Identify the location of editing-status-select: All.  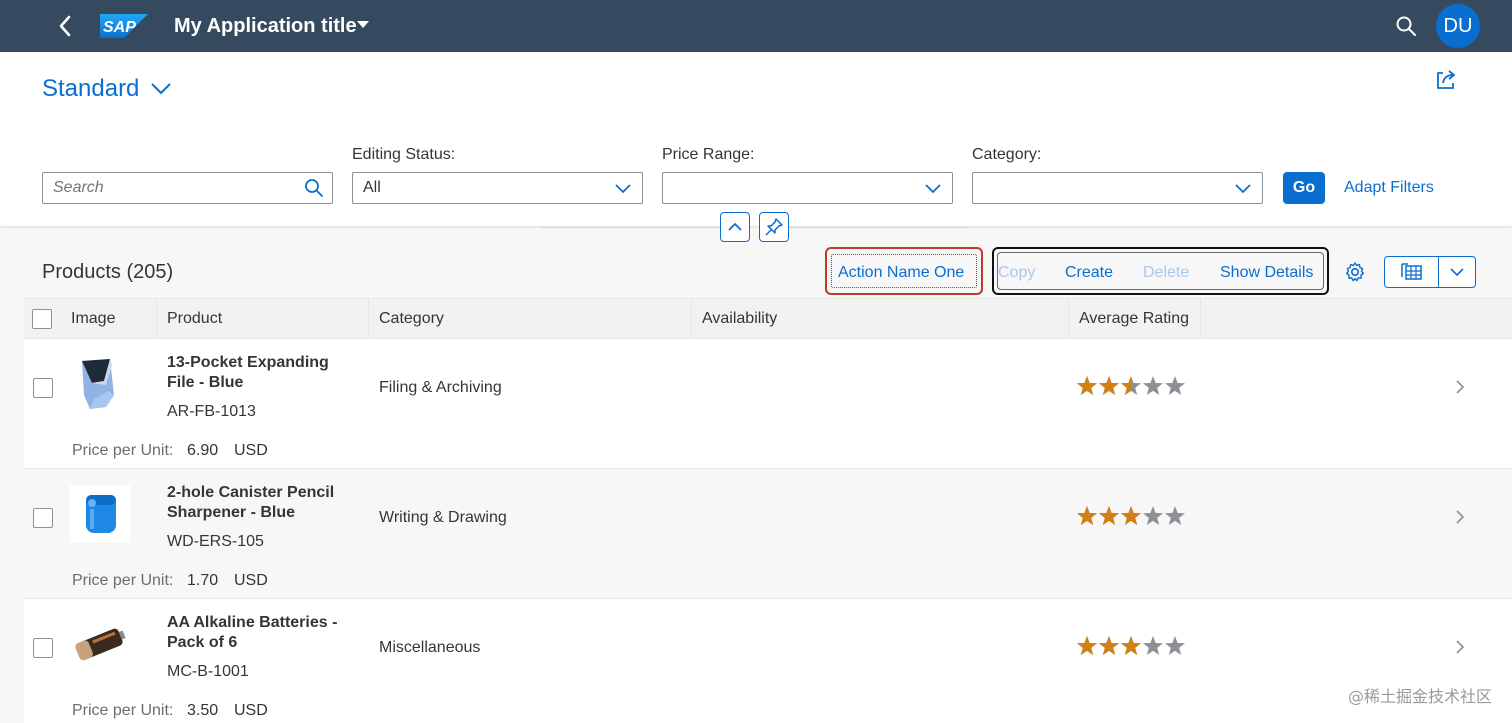
(497, 188).